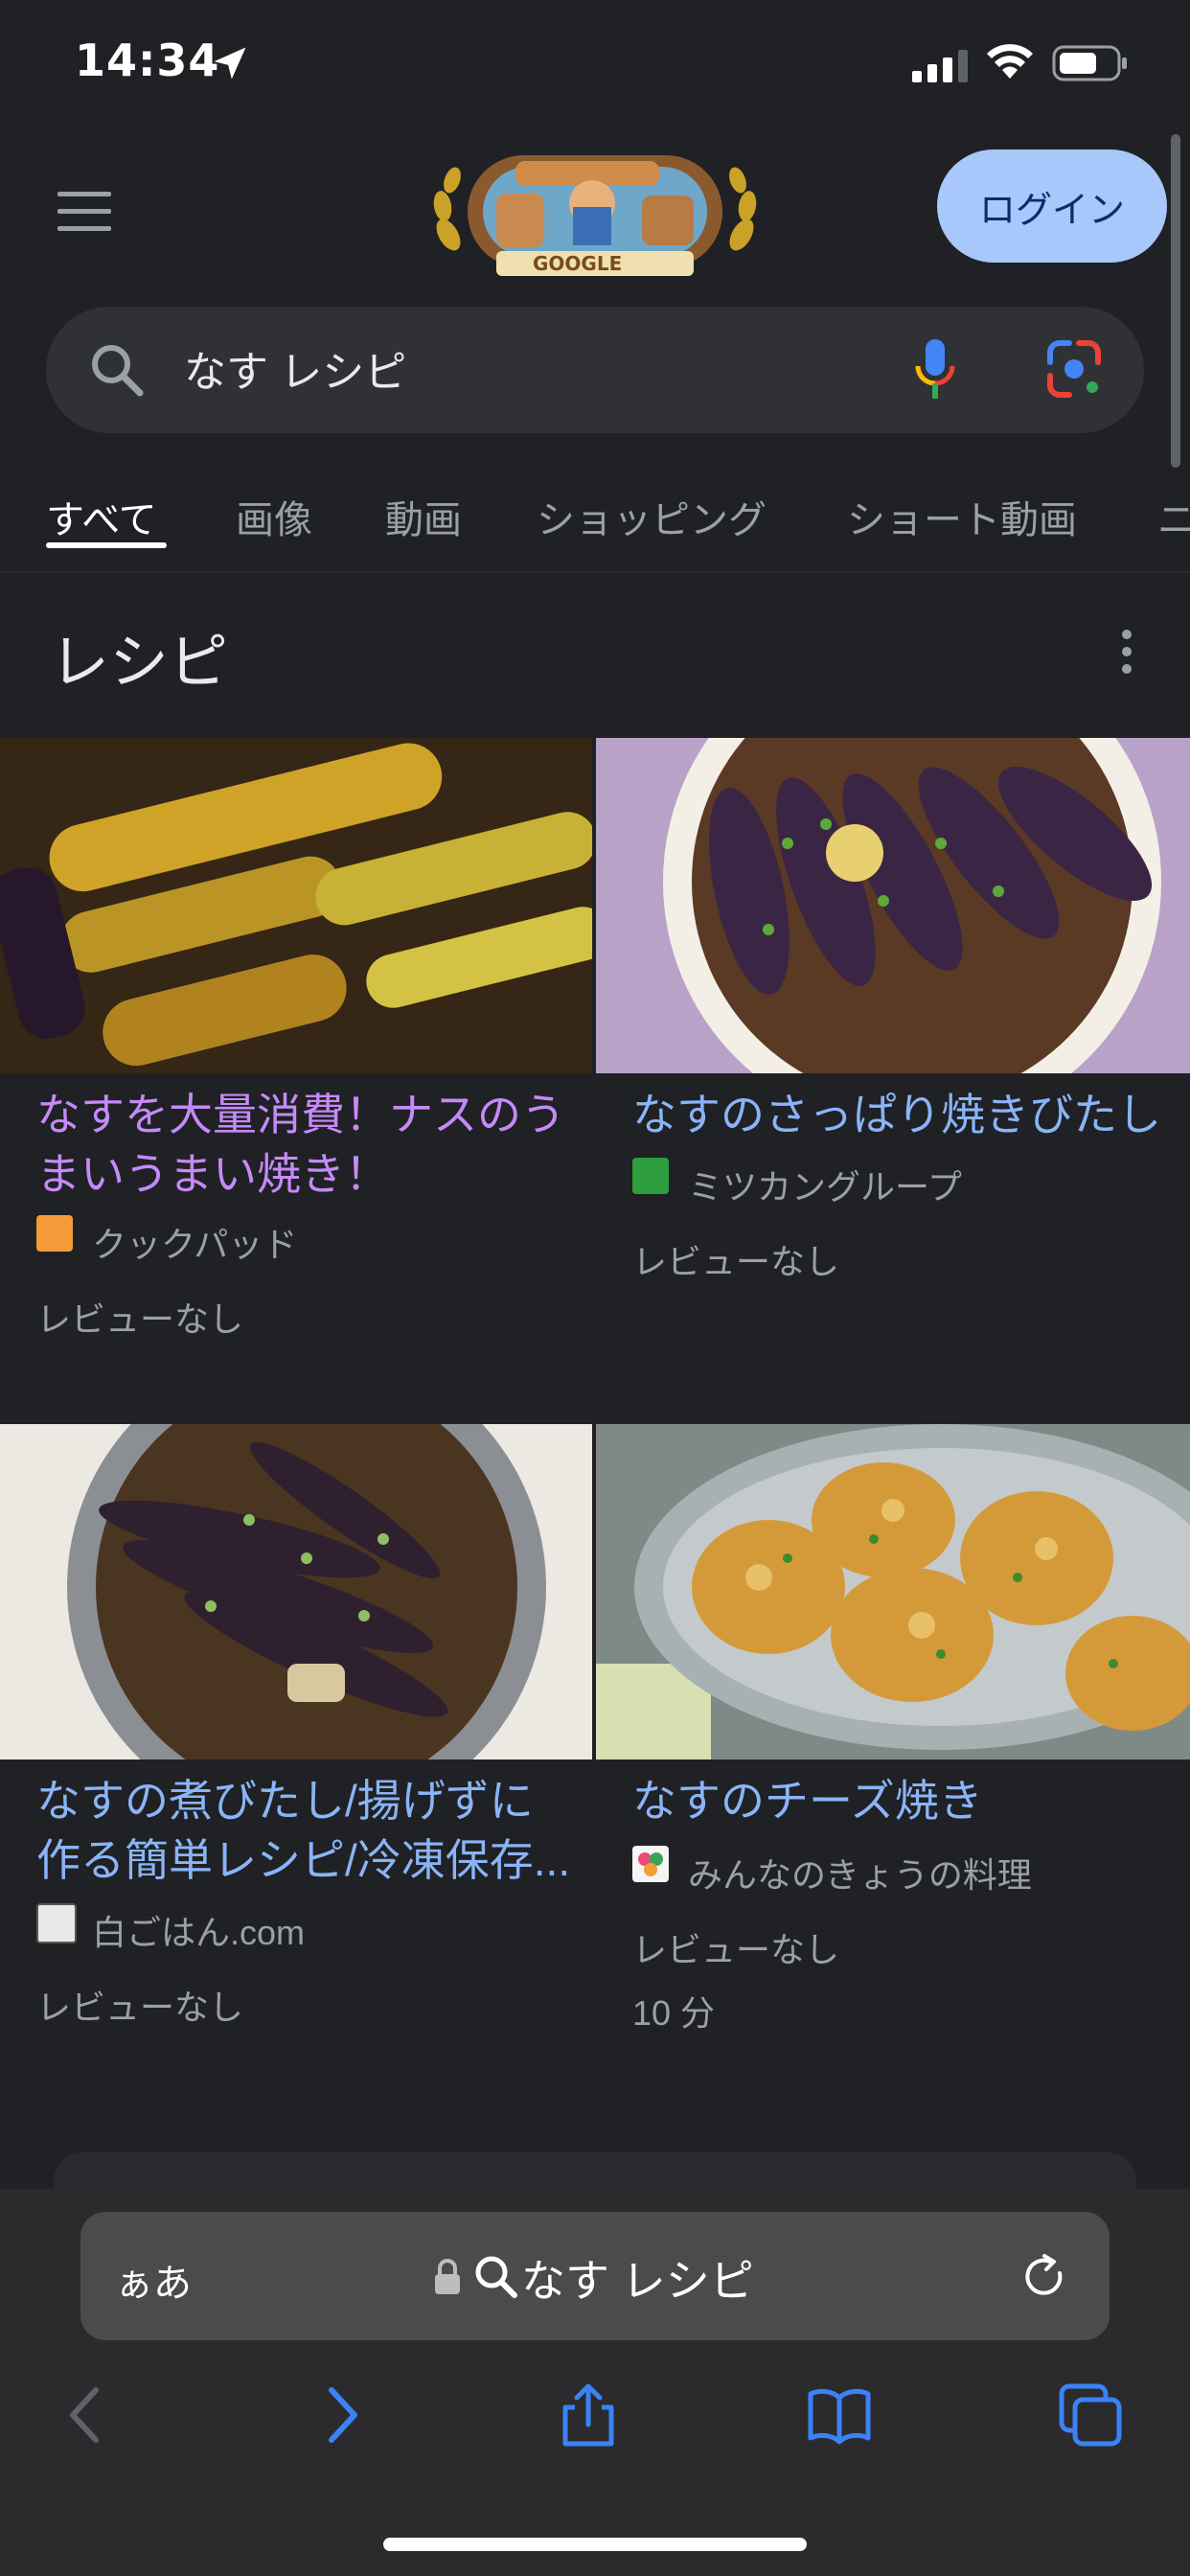 This screenshot has height=2576, width=1190. What do you see at coordinates (935, 369) in the screenshot?
I see `voice-search-icon` at bounding box center [935, 369].